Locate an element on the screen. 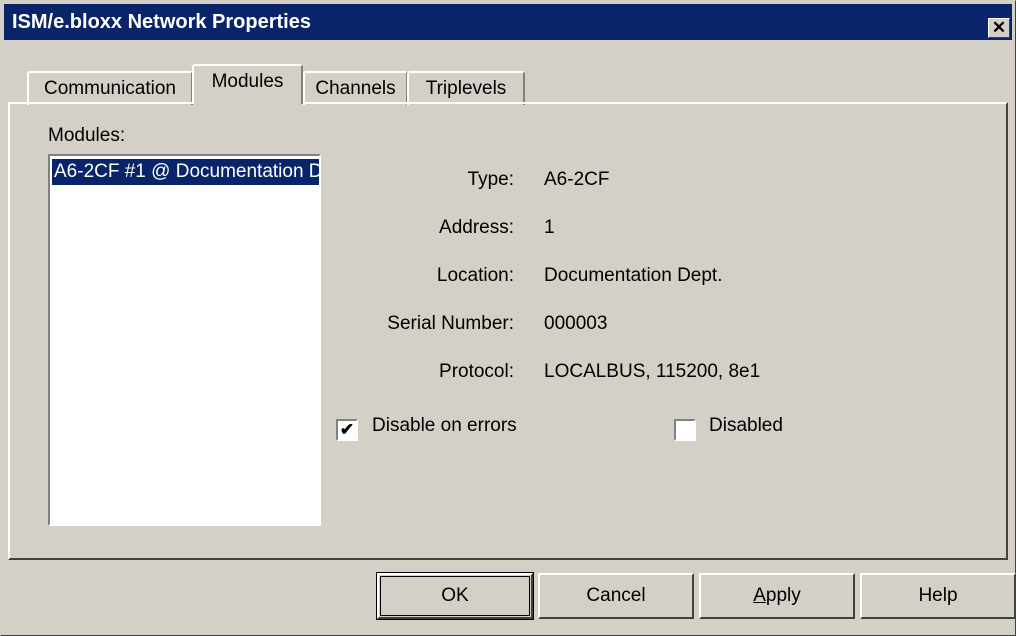 The image size is (1016, 636). list-item: A6-2CF #1 @ Documentation Dept. is located at coordinates (185, 172).